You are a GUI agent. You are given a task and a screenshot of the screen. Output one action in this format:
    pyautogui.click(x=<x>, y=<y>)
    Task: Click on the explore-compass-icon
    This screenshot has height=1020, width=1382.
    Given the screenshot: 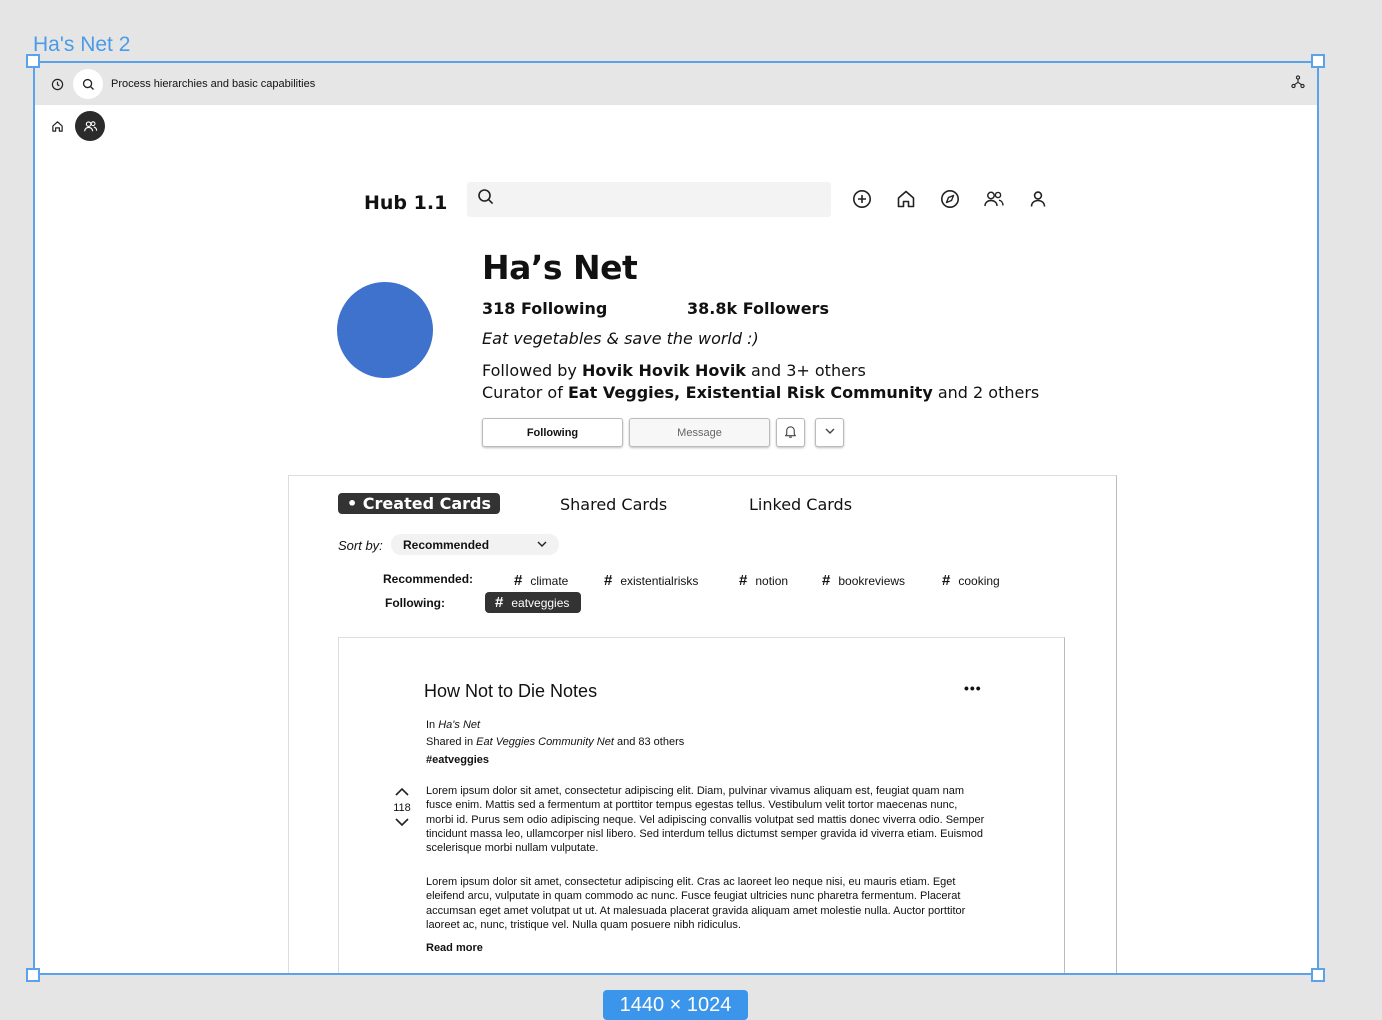 What is the action you would take?
    pyautogui.click(x=950, y=199)
    